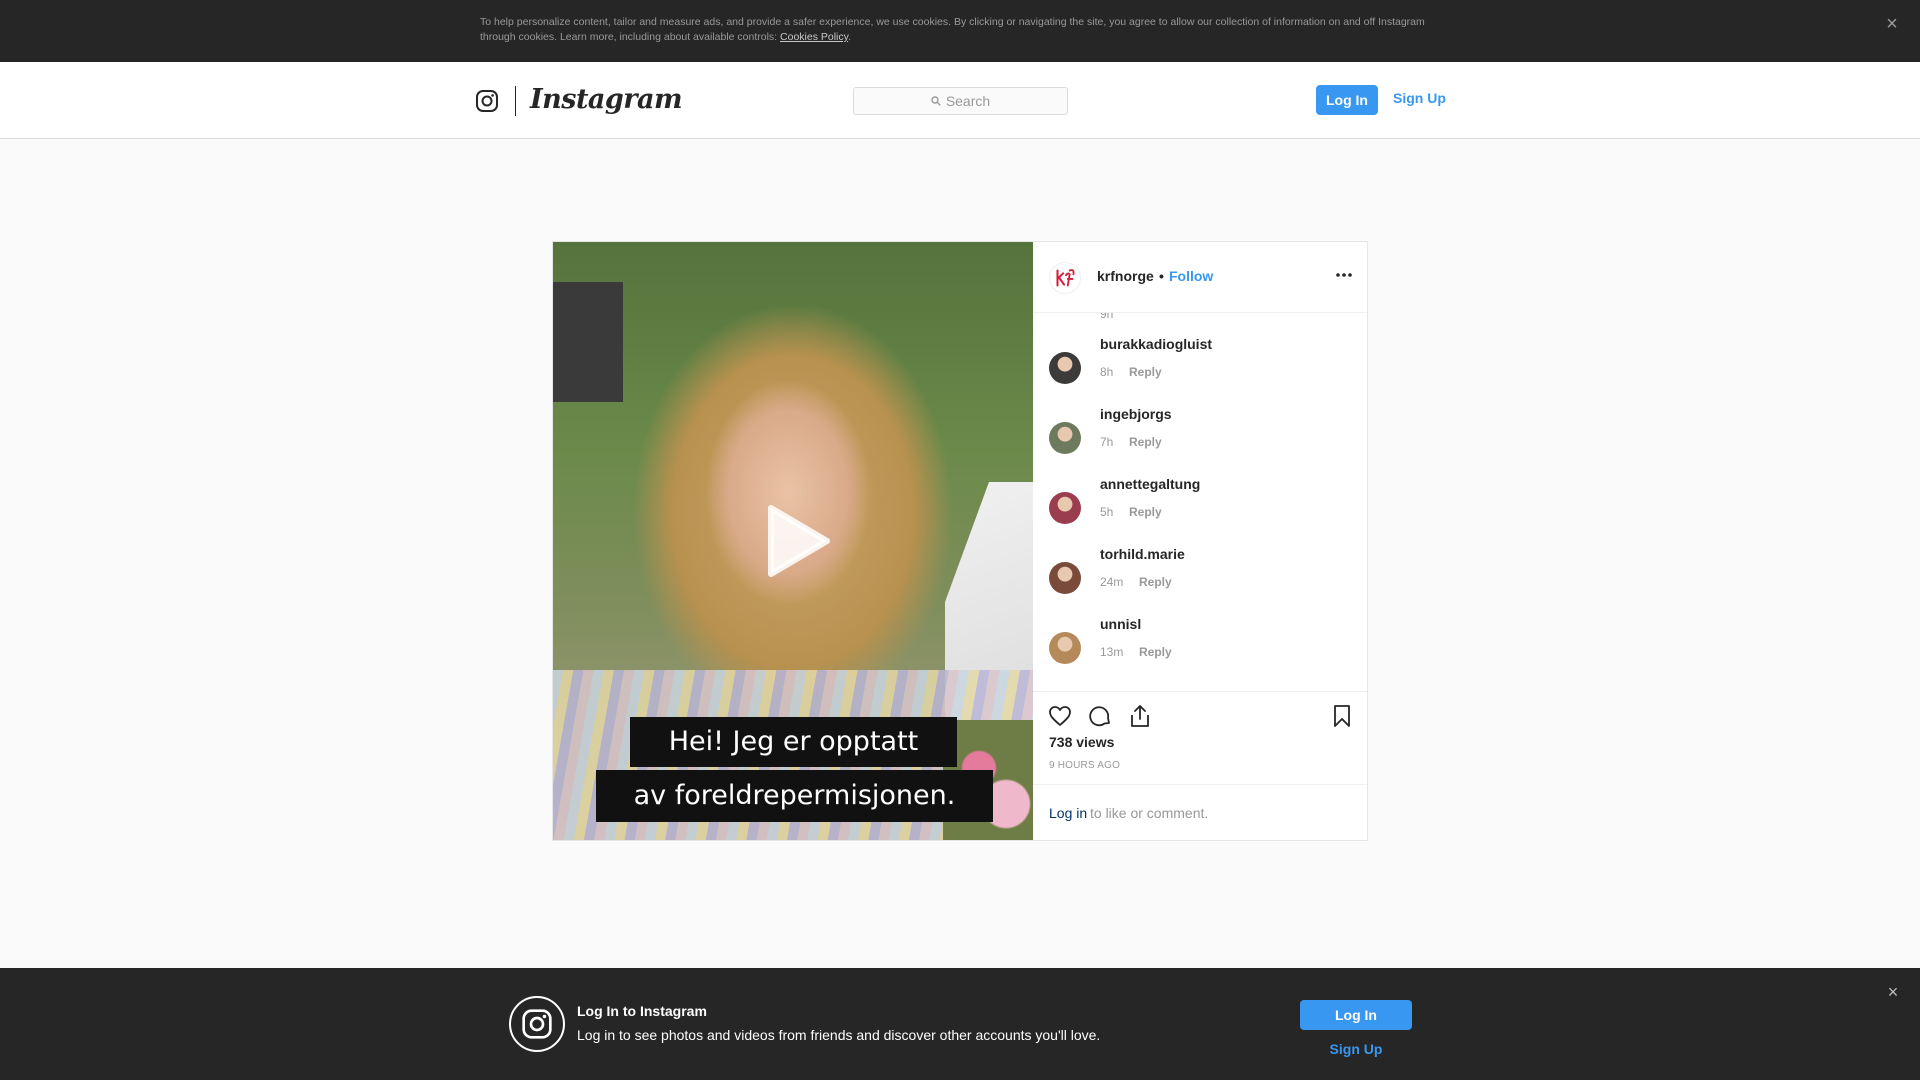 The width and height of the screenshot is (1920, 1080). What do you see at coordinates (1112, 582) in the screenshot?
I see `comment-time: 24m` at bounding box center [1112, 582].